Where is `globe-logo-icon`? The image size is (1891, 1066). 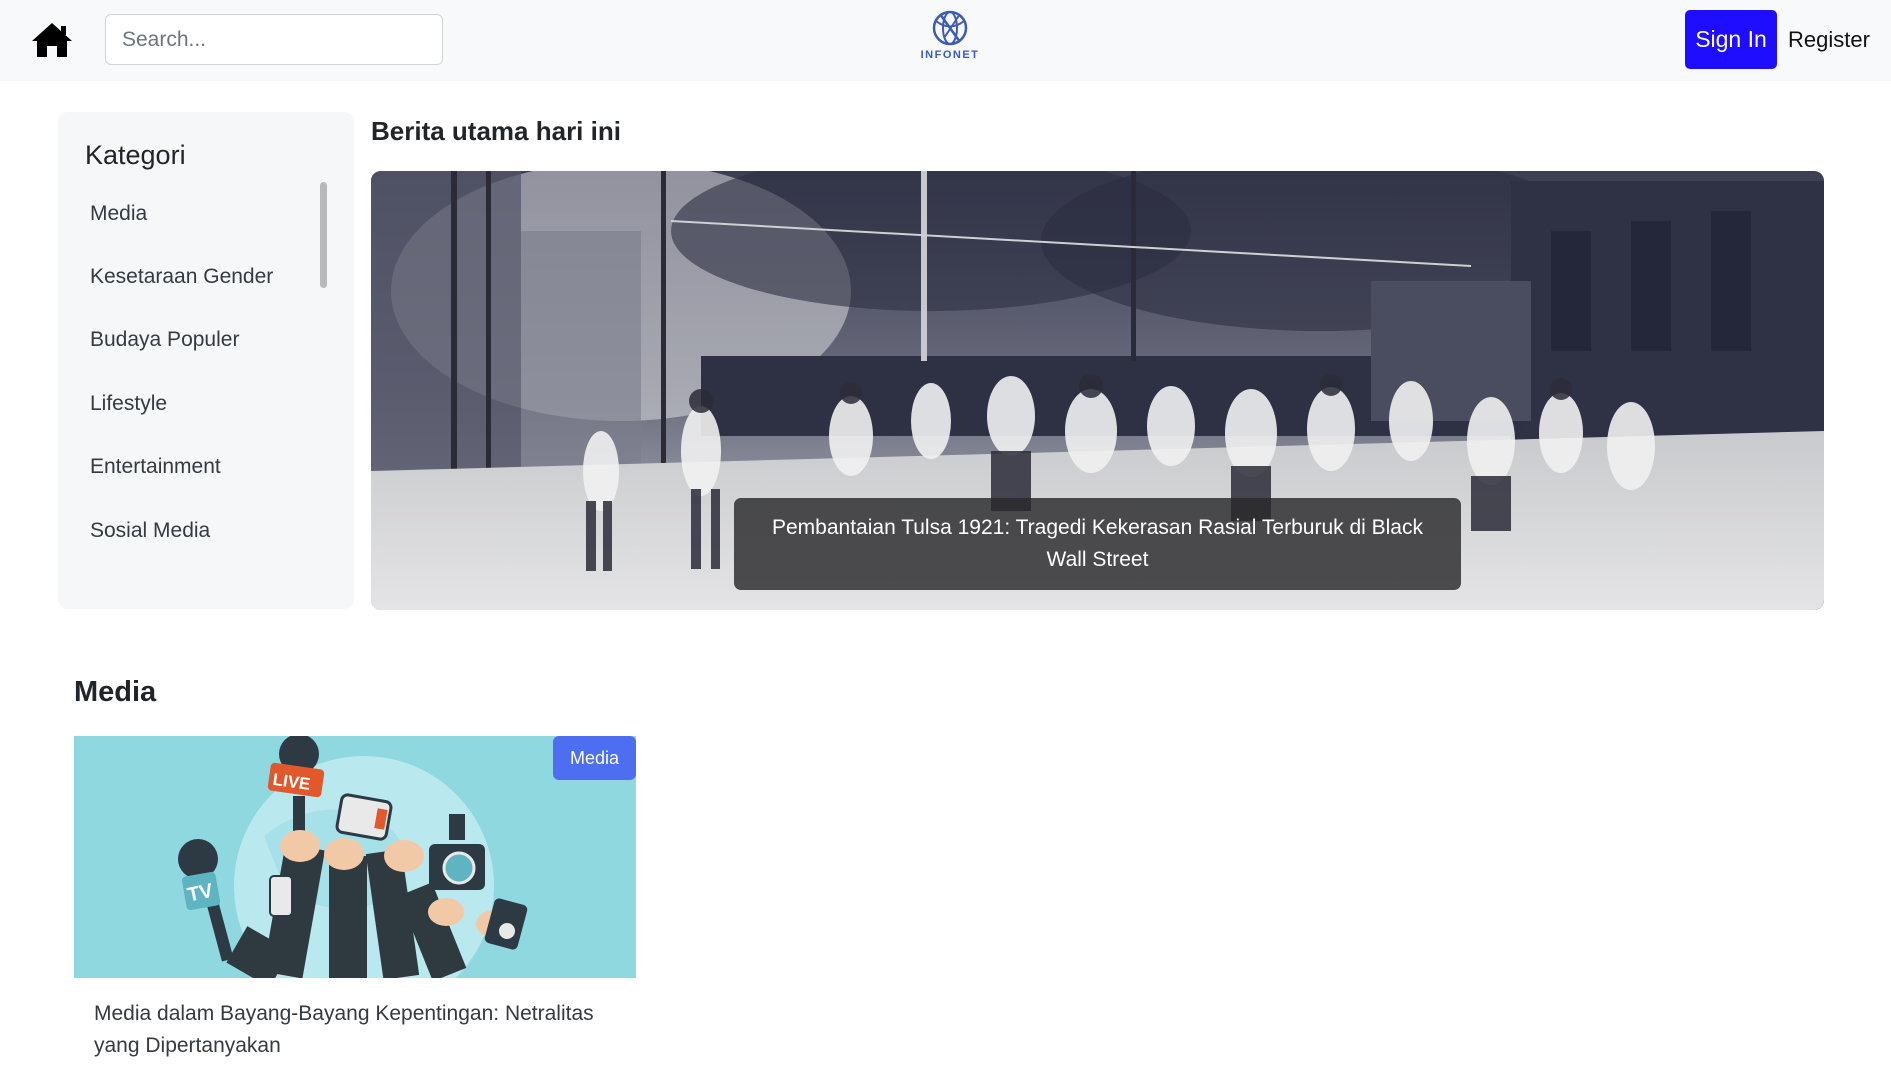 globe-logo-icon is located at coordinates (950, 28).